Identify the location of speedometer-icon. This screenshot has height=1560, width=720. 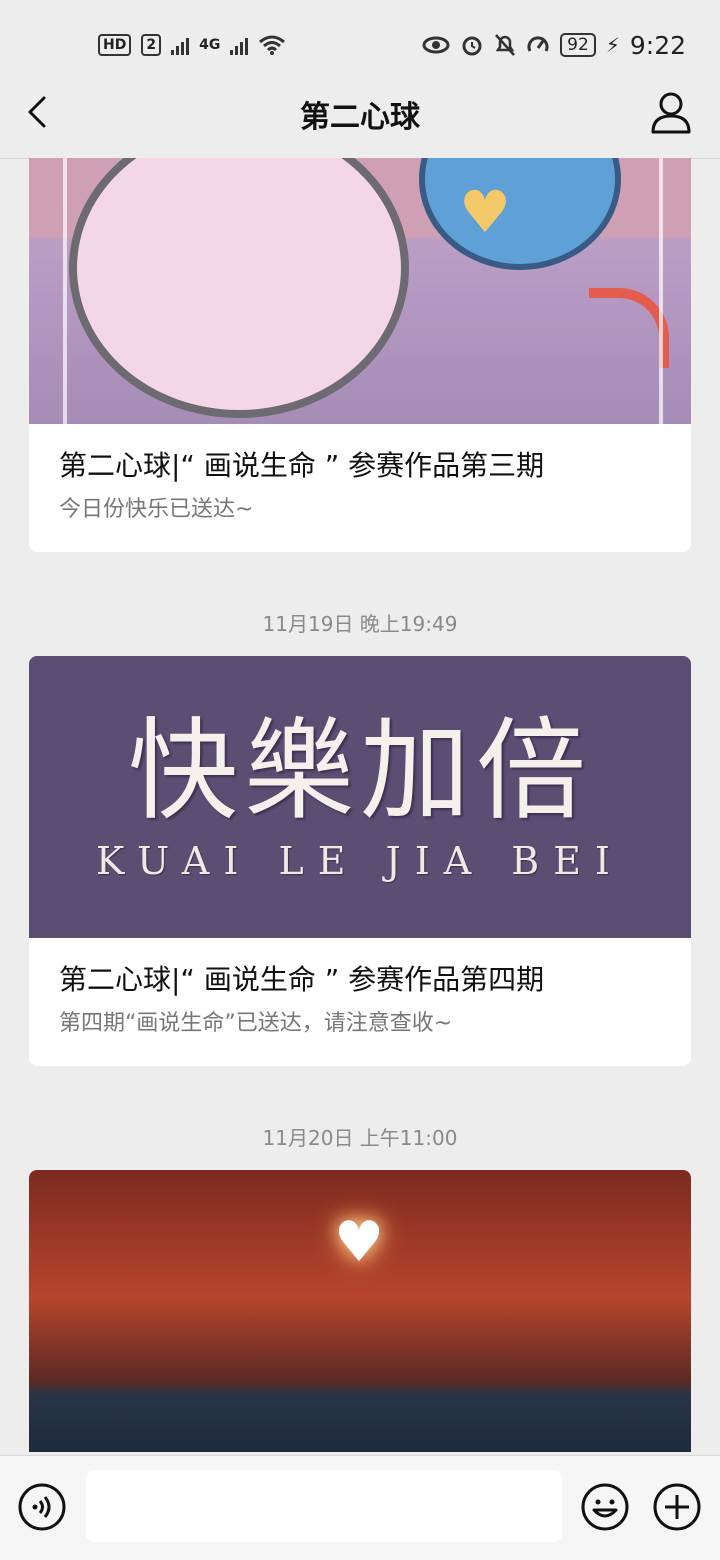
(538, 44).